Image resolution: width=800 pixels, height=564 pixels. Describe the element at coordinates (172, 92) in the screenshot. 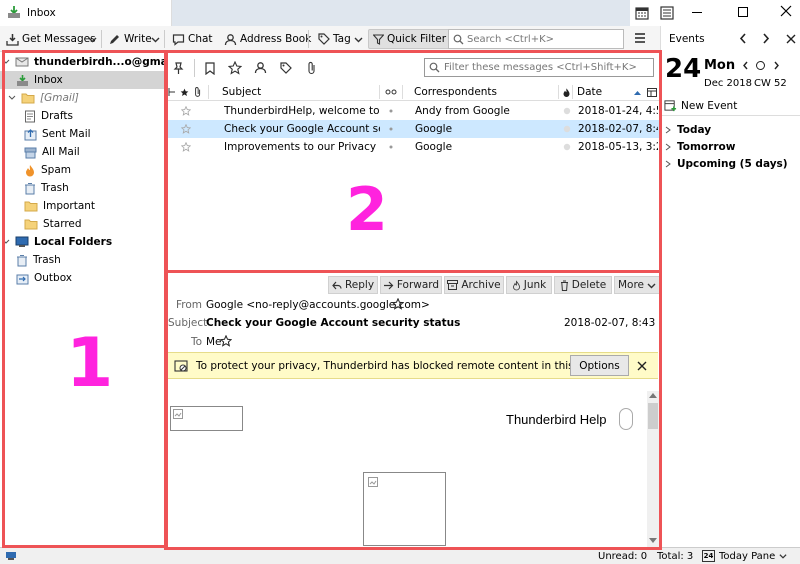

I see `thread-column-icon` at that location.